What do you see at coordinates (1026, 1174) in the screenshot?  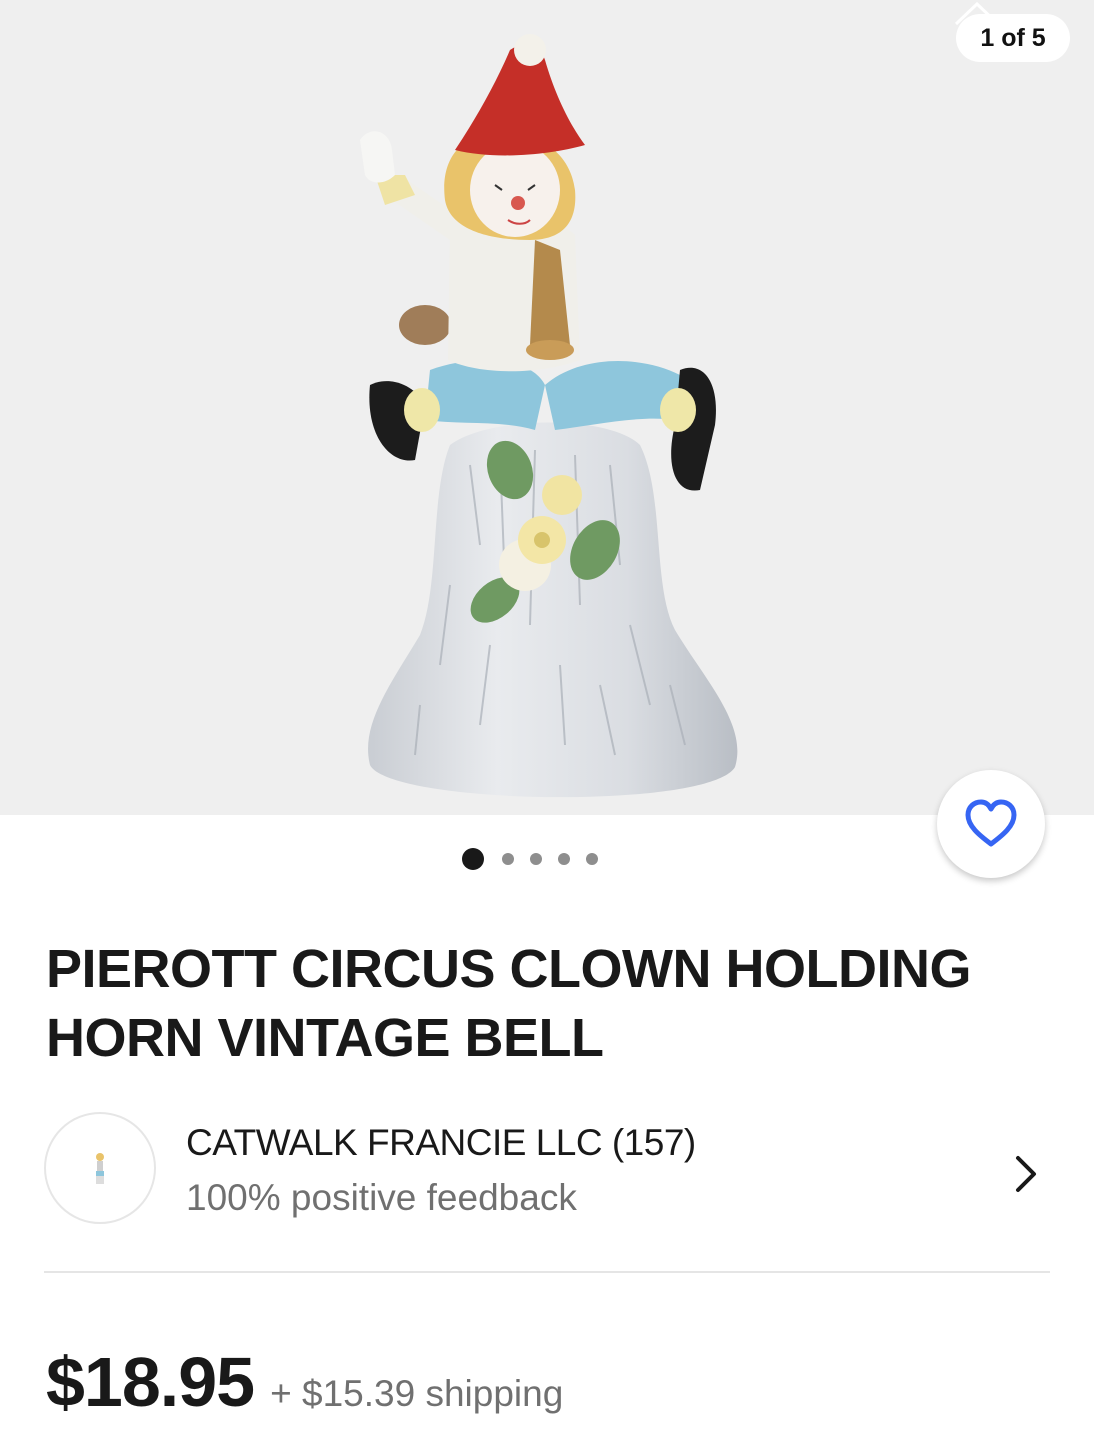 I see `chevron-right-icon` at bounding box center [1026, 1174].